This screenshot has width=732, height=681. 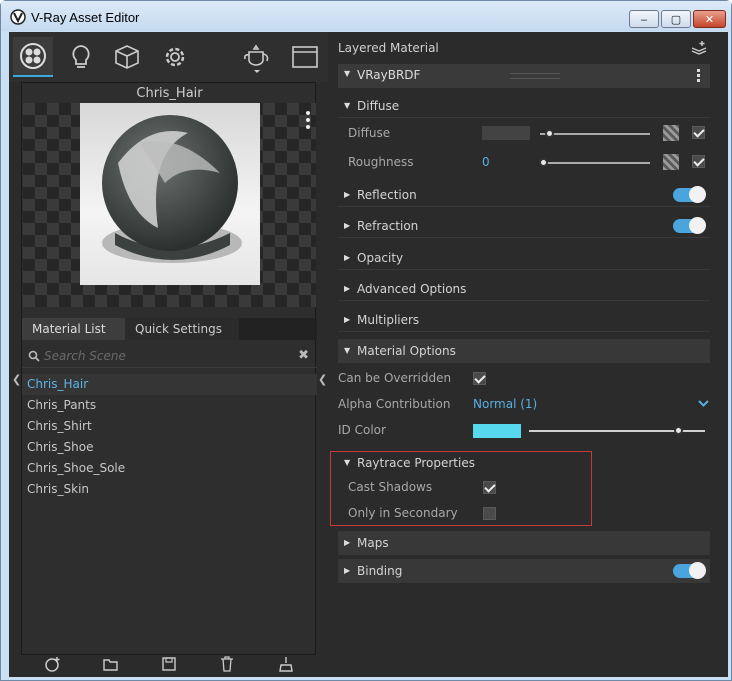 I want to click on section-diffuse: ▼ Diffuse, so click(x=524, y=106).